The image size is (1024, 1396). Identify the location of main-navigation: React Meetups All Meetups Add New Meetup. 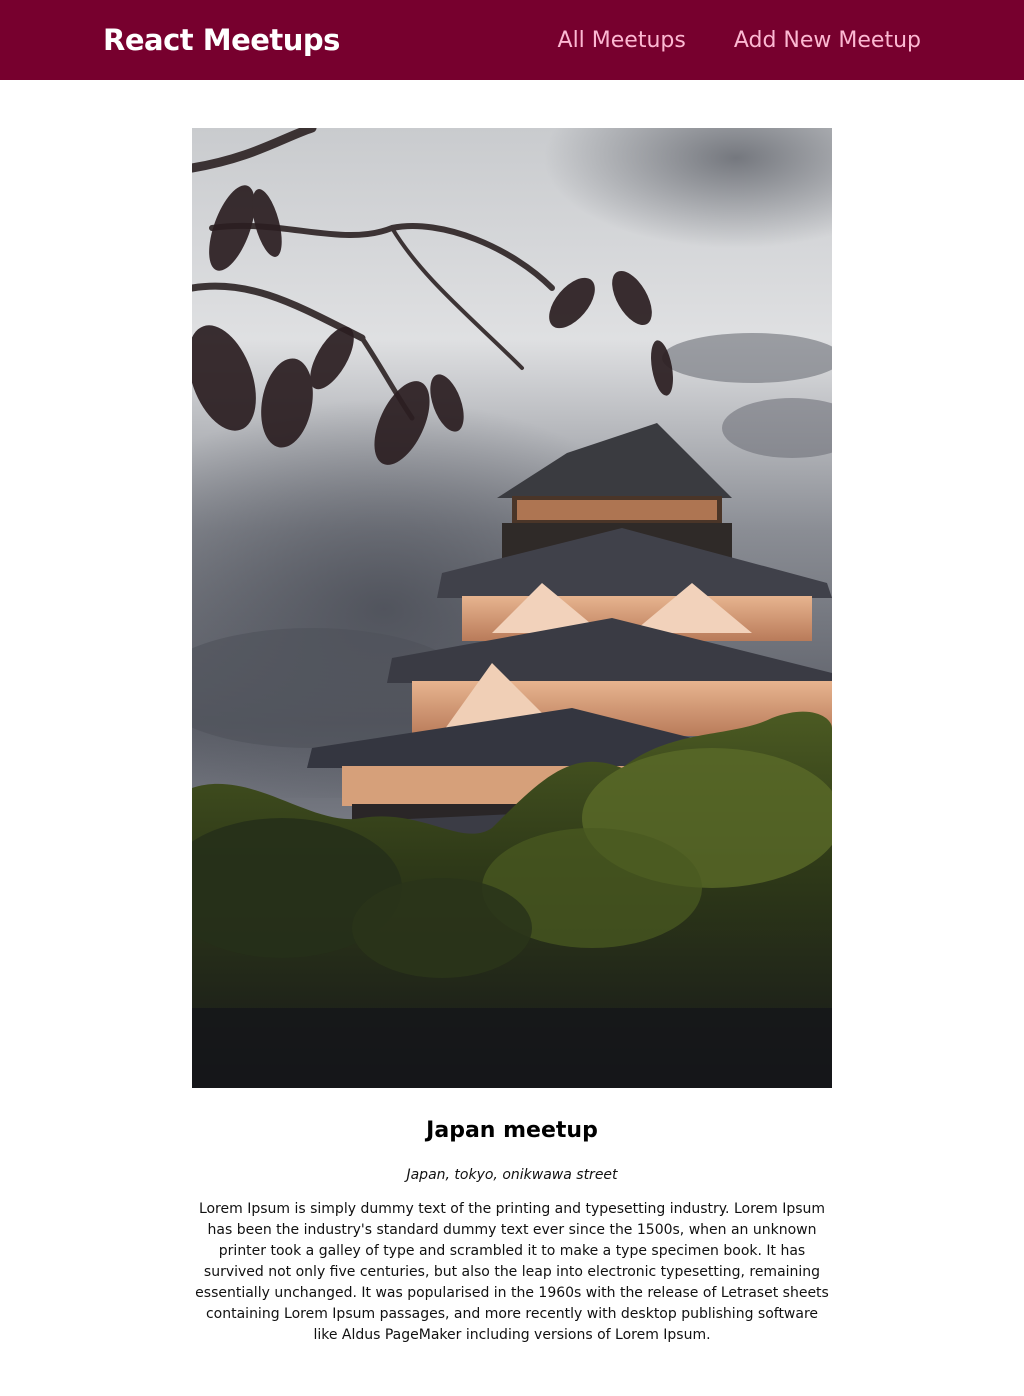
(512, 40).